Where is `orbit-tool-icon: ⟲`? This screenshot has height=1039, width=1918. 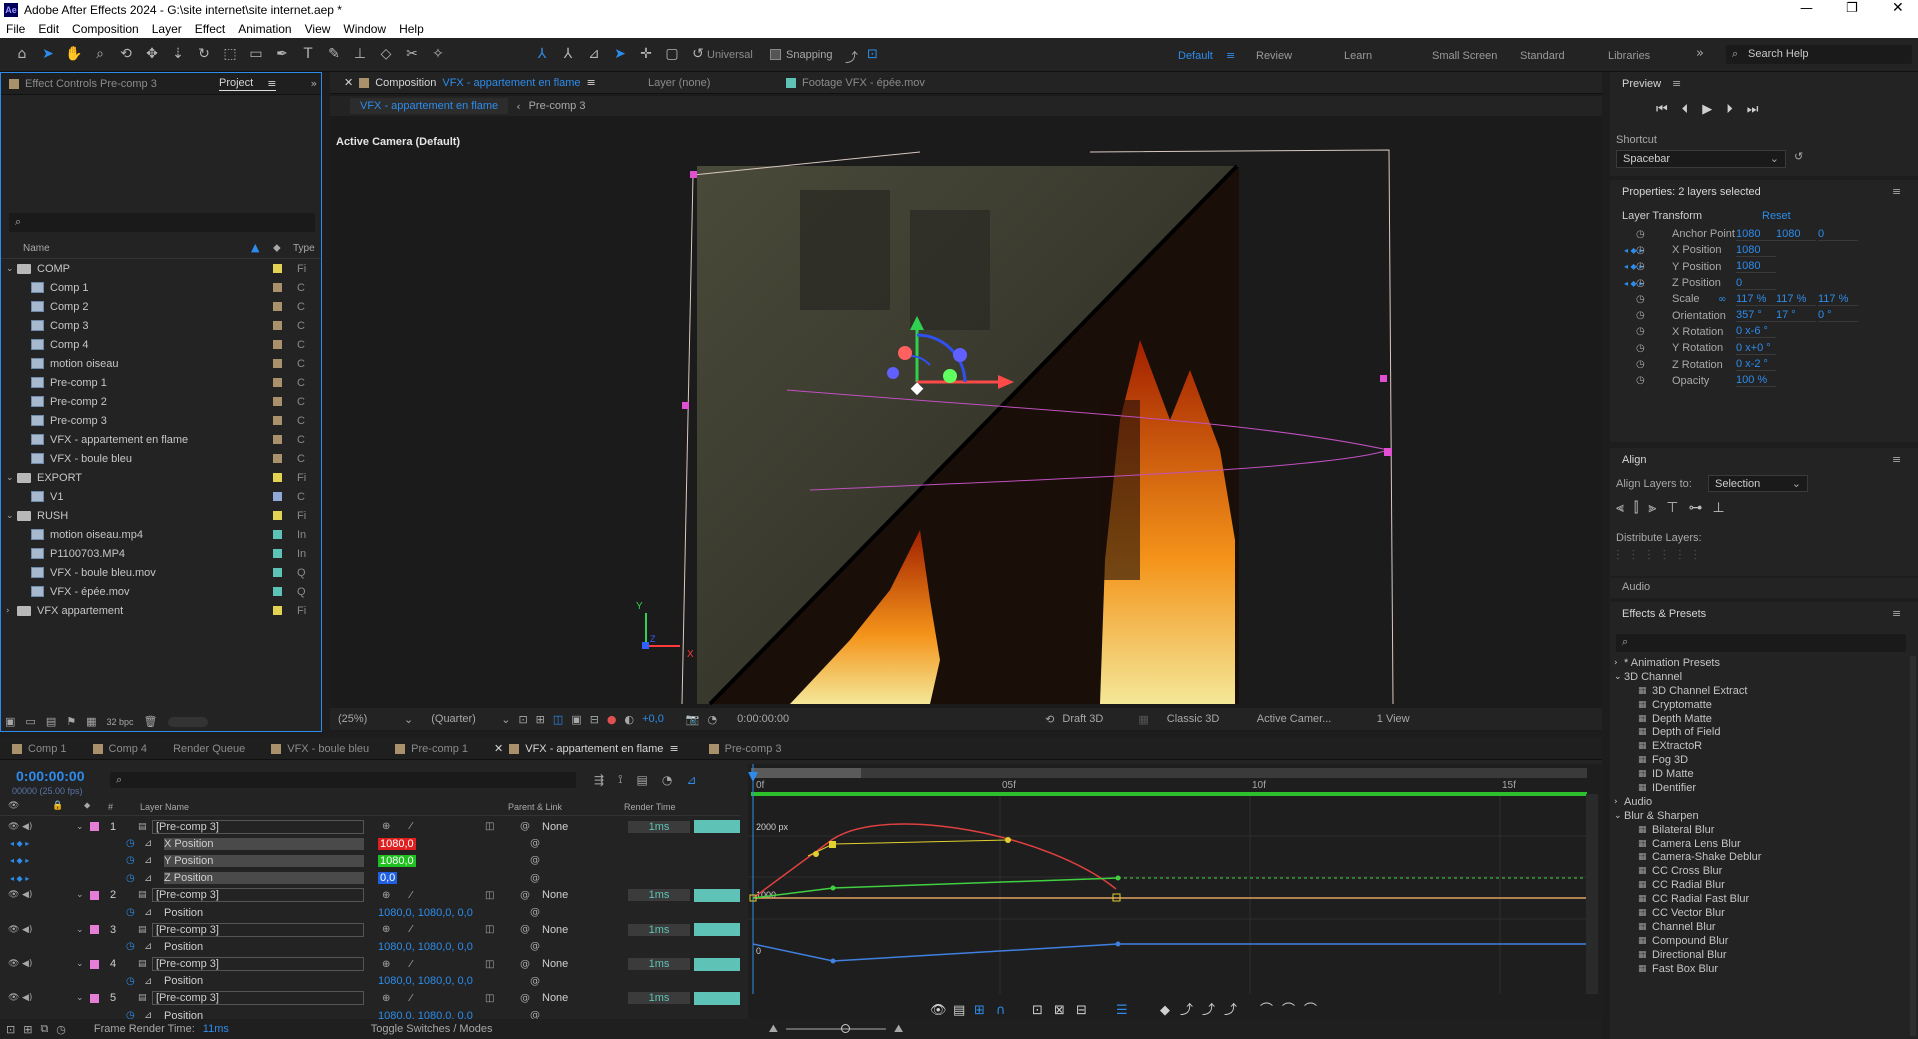
orbit-tool-icon: ⟲ is located at coordinates (126, 54).